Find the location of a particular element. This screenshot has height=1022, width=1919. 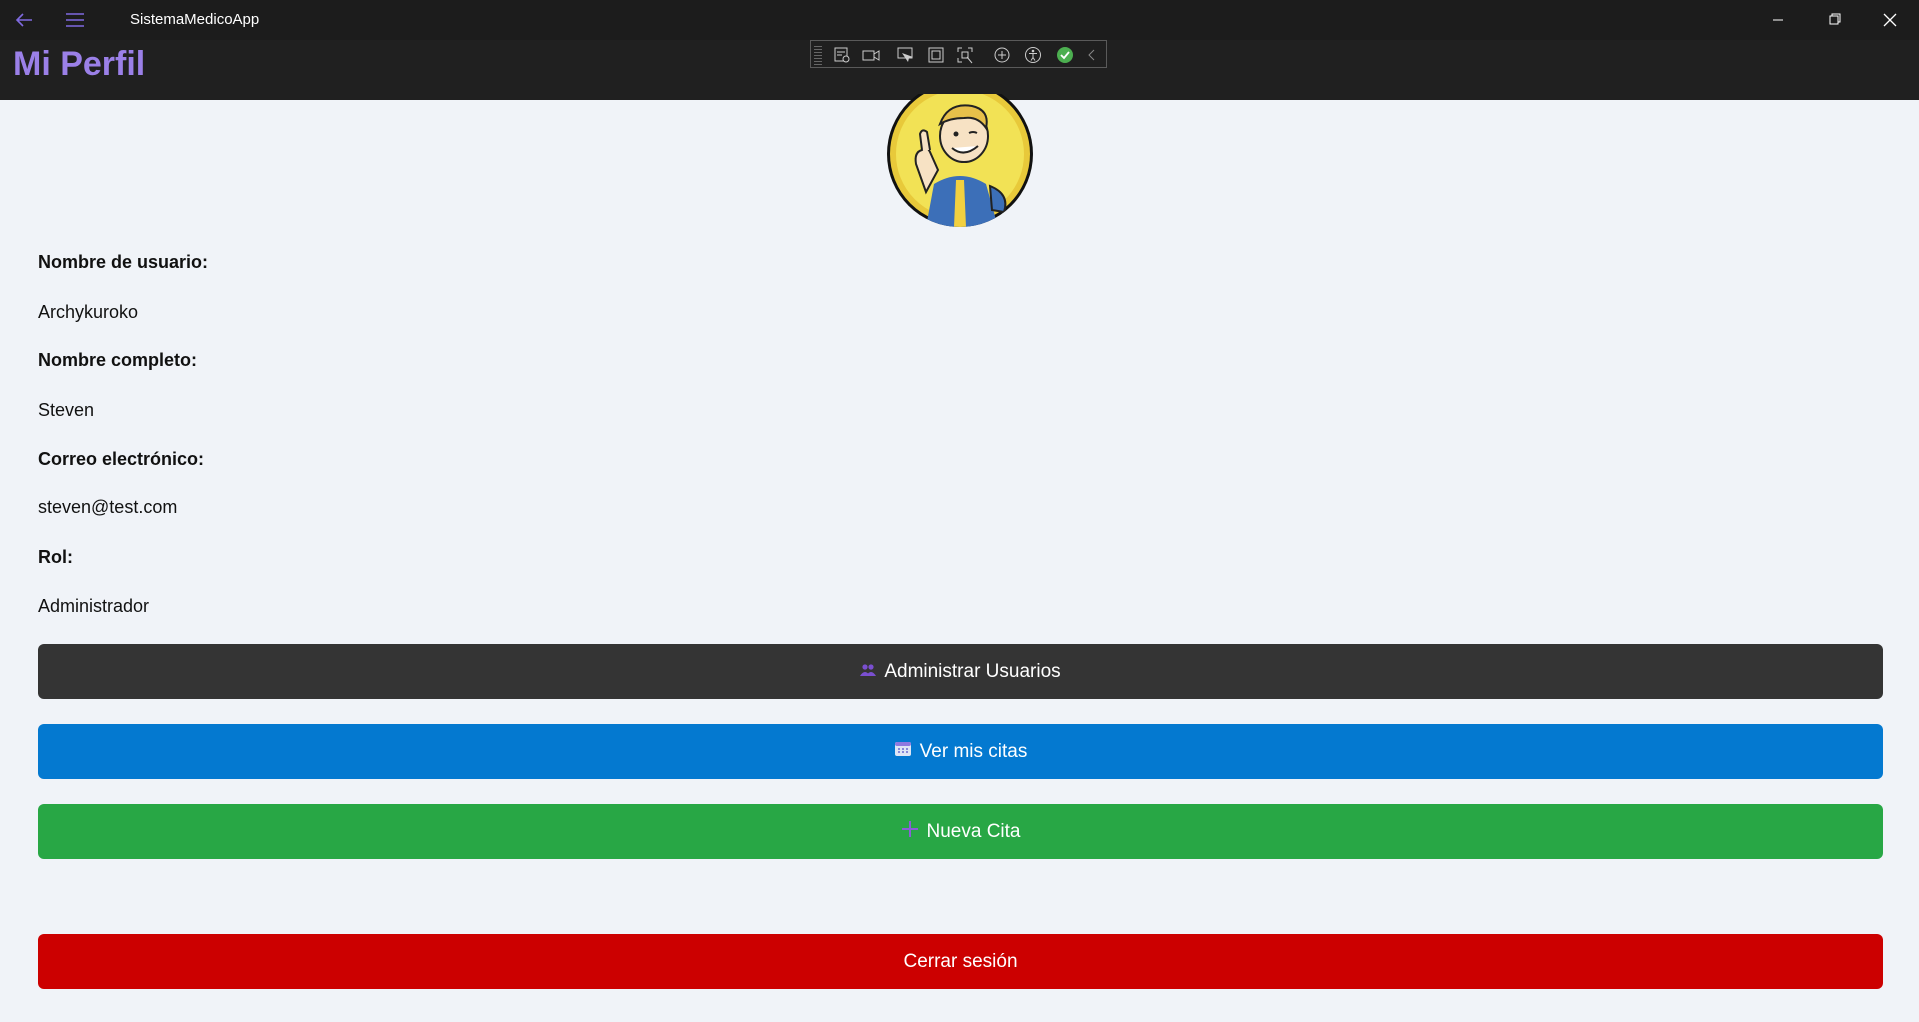

admin-users-button: Administrar Usuarios is located at coordinates (960, 671).